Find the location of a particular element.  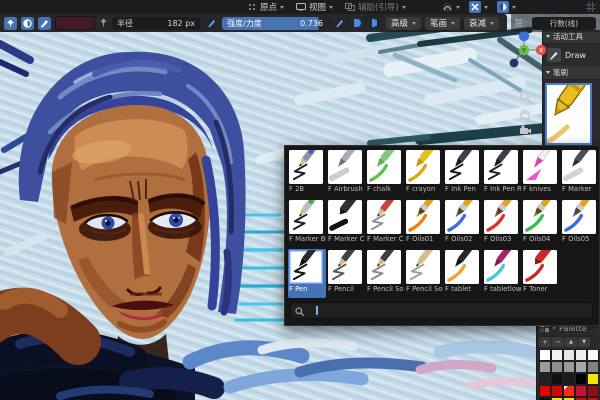

stroke-dropdown: 笔画 is located at coordinates (443, 23).